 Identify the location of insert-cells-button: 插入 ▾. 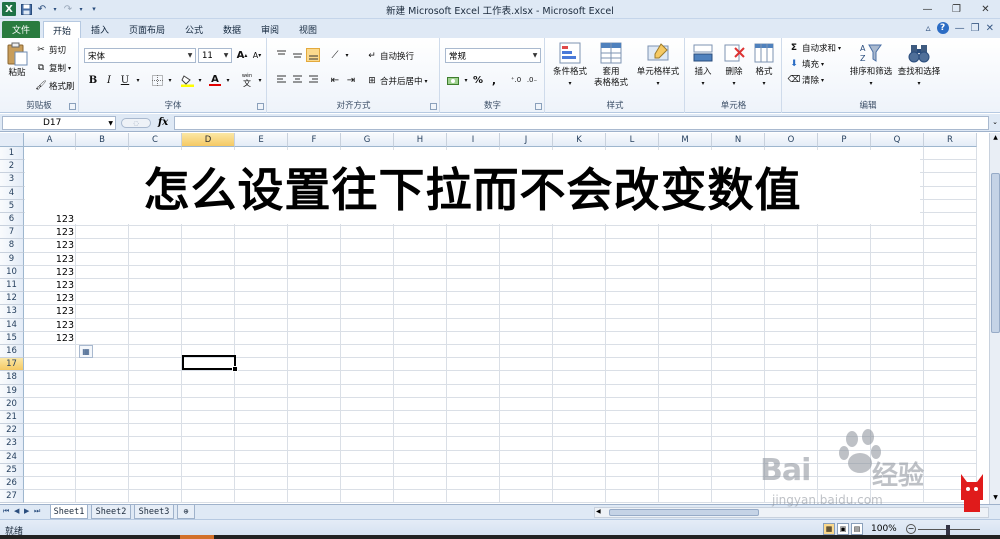
(703, 65).